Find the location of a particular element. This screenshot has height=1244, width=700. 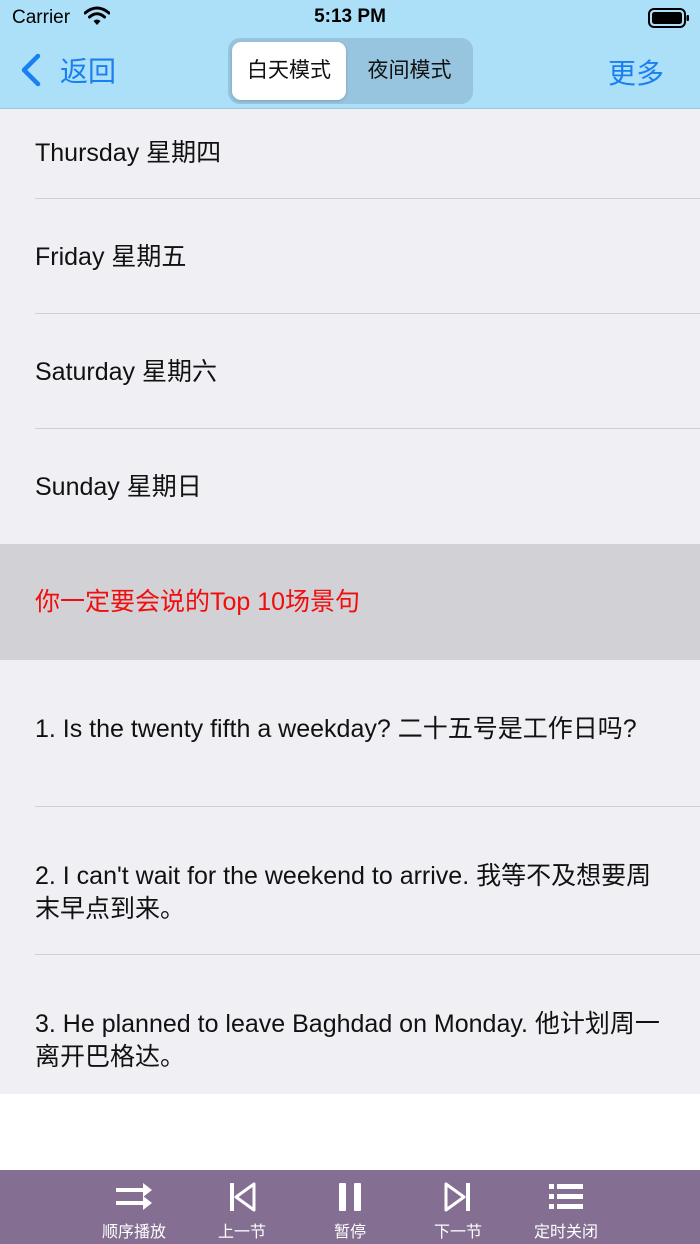

mode-segmented-control: 白天模式 夜间模式 is located at coordinates (350, 71).